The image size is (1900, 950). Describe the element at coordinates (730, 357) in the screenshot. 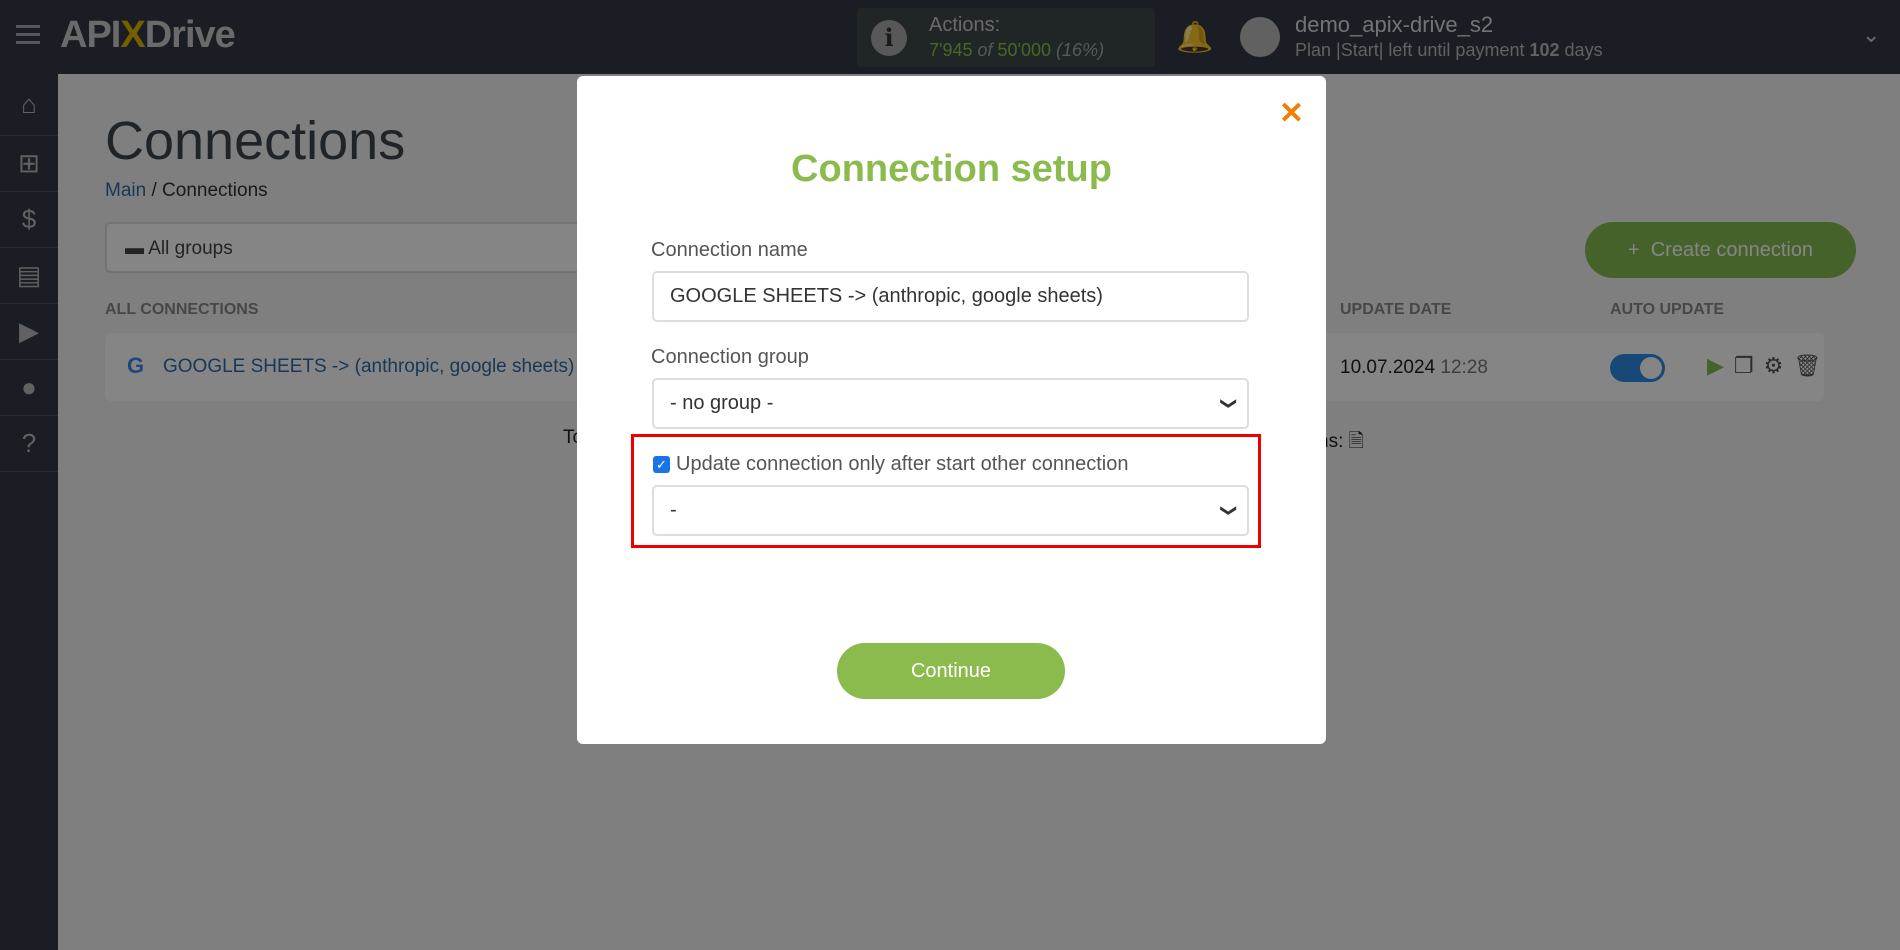

I see `connection-group-label: Connection group` at that location.